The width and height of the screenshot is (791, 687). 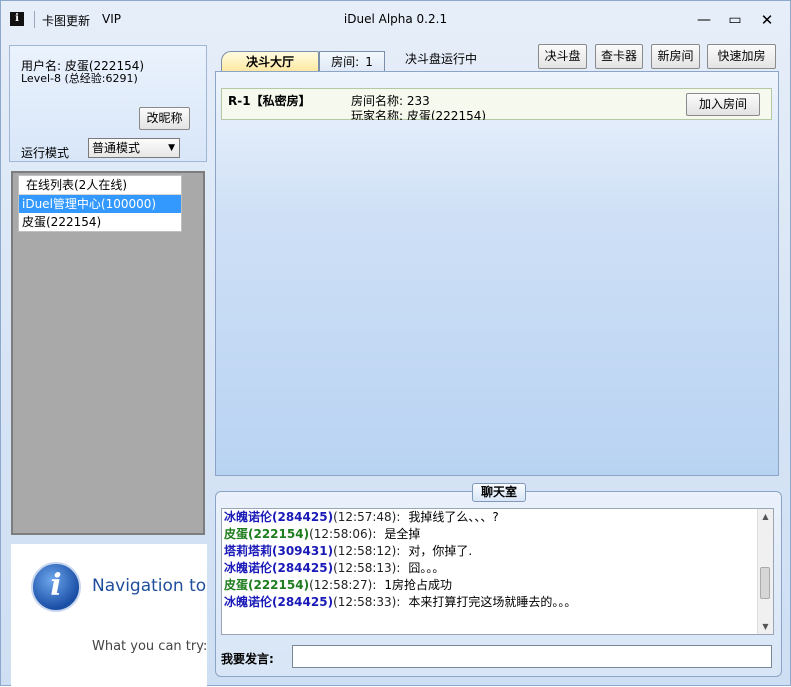 What do you see at coordinates (279, 551) in the screenshot?
I see `chat-sender: 塔莉塔莉(309431)` at bounding box center [279, 551].